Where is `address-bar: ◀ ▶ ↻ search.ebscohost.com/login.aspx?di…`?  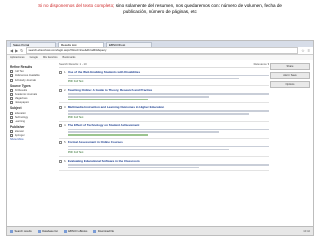 address-bar: ◀ ▶ ↻ search.ebscohost.com/login.aspx?di… is located at coordinates (160, 51).